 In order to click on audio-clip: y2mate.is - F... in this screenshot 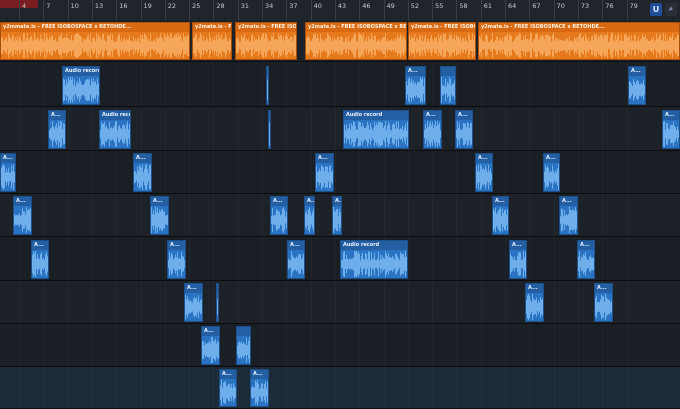, I will do `click(212, 41)`.